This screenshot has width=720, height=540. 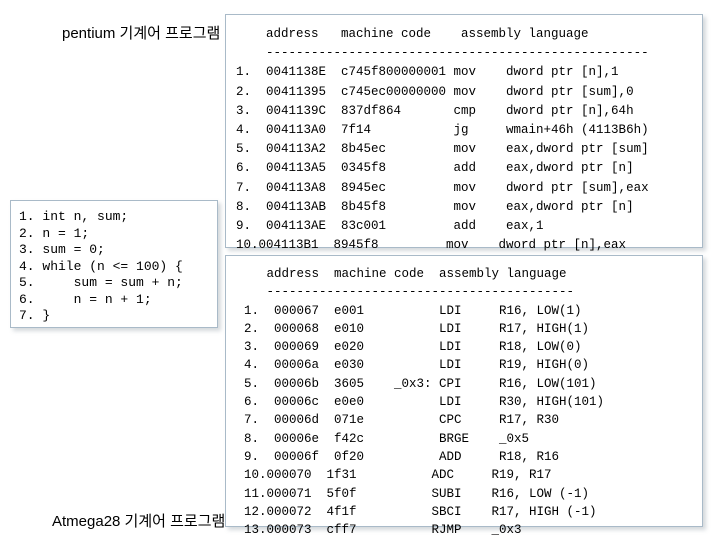 What do you see at coordinates (139, 521) in the screenshot?
I see `atmega-program-label: Atmega28 기계어 프로그램` at bounding box center [139, 521].